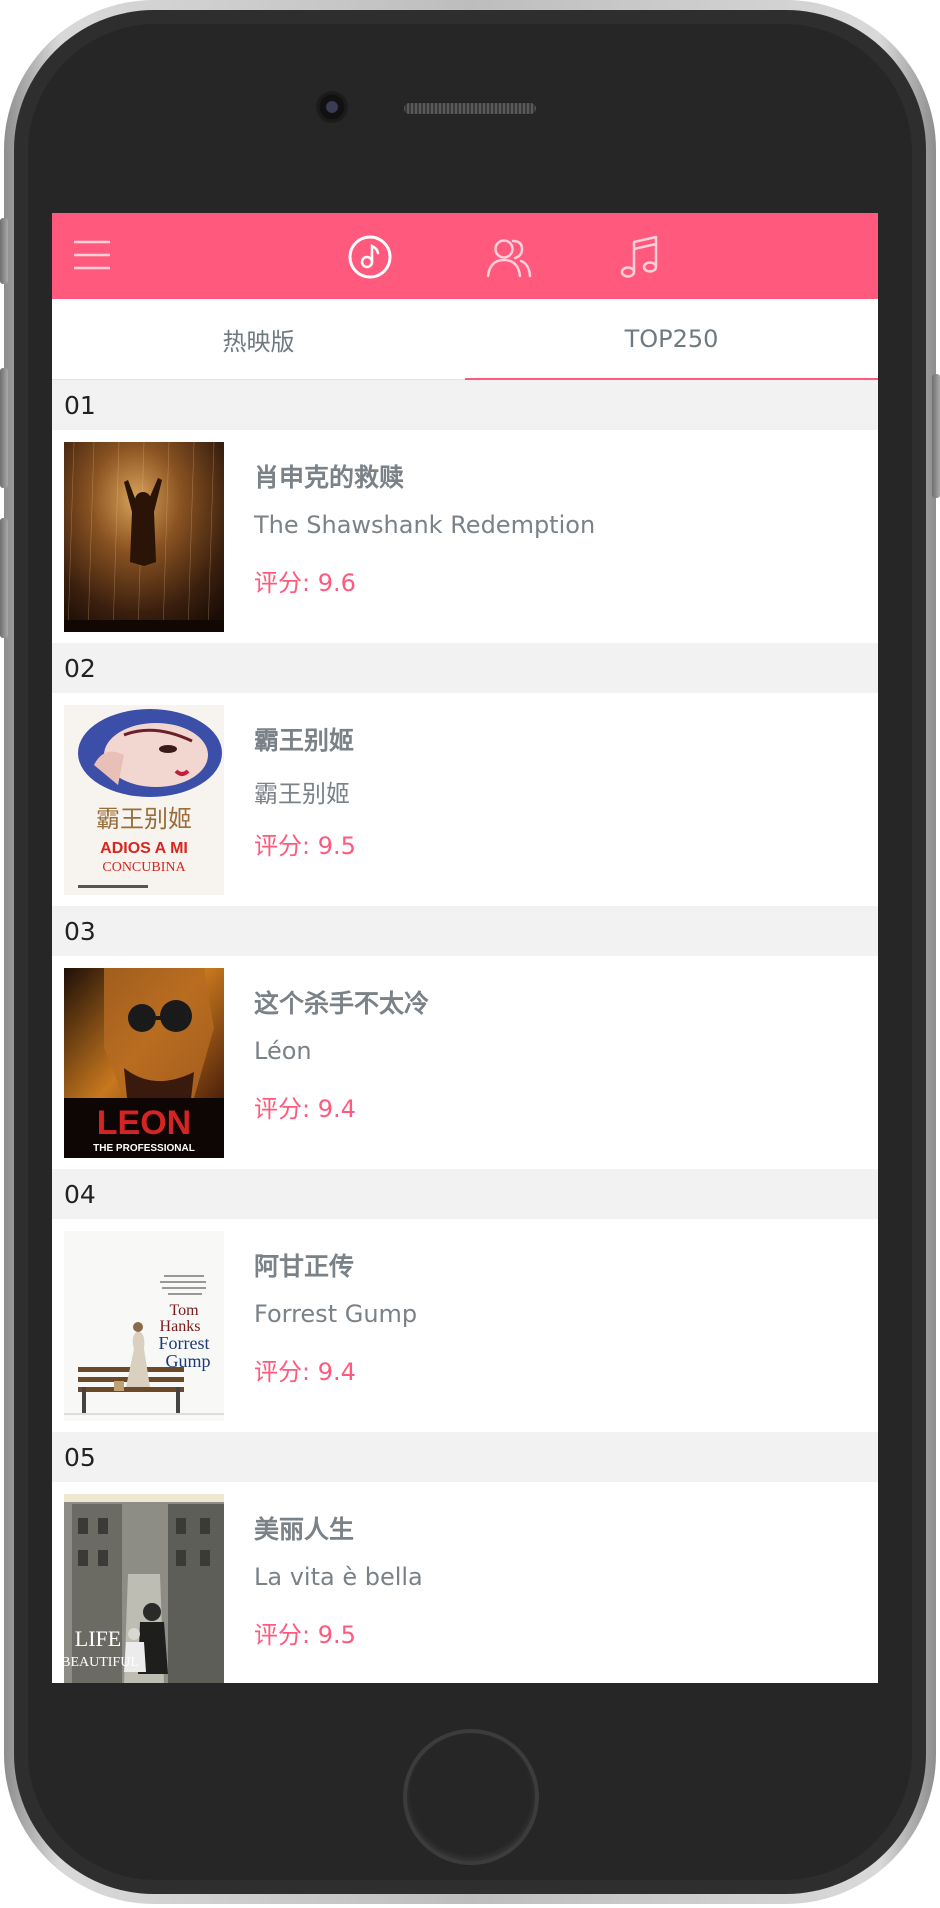 The width and height of the screenshot is (940, 1908). I want to click on movie-original-title: 霸王别姬, so click(302, 794).